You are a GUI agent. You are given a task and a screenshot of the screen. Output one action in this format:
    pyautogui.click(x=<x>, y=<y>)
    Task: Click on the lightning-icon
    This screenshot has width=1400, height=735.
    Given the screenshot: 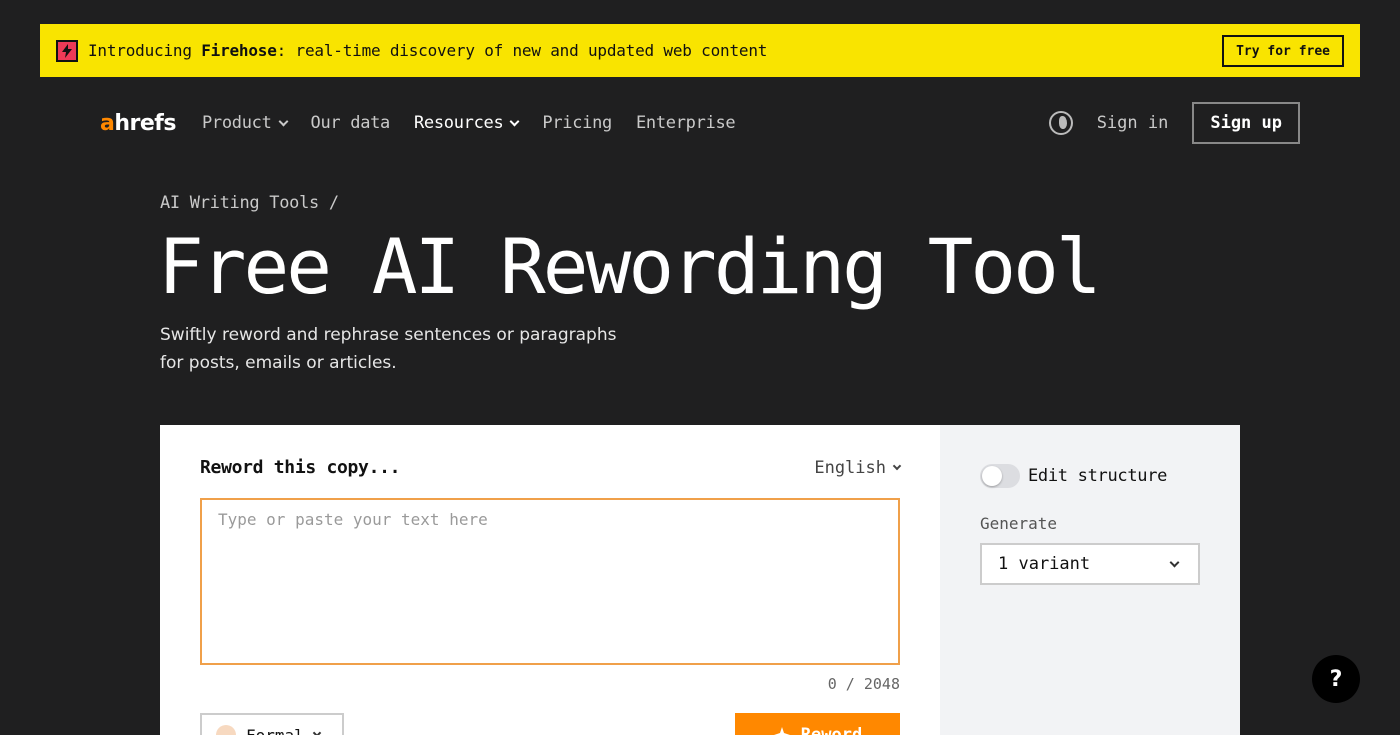 What is the action you would take?
    pyautogui.click(x=67, y=50)
    